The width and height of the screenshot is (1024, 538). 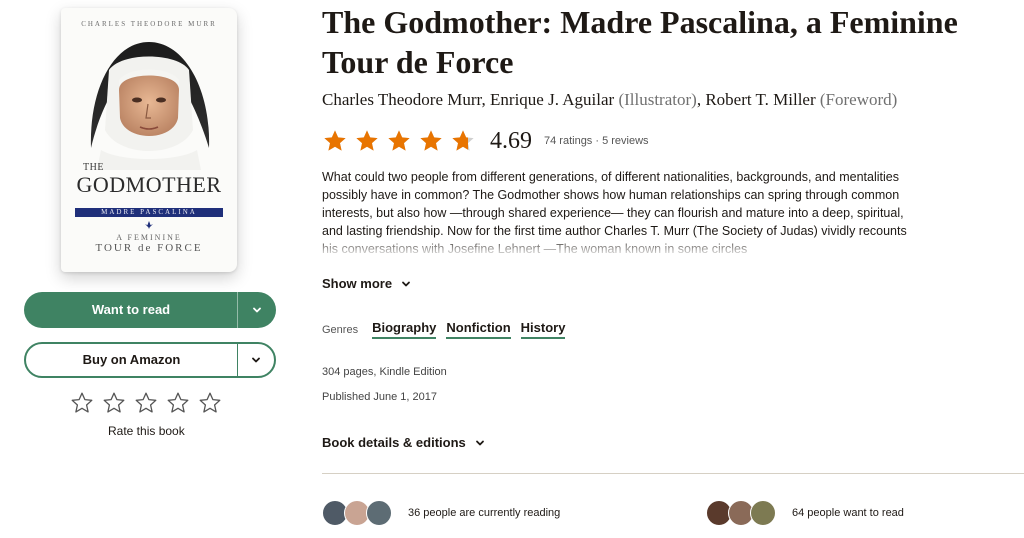 What do you see at coordinates (478, 329) in the screenshot?
I see `genre-link-nonfiction: Nonfiction` at bounding box center [478, 329].